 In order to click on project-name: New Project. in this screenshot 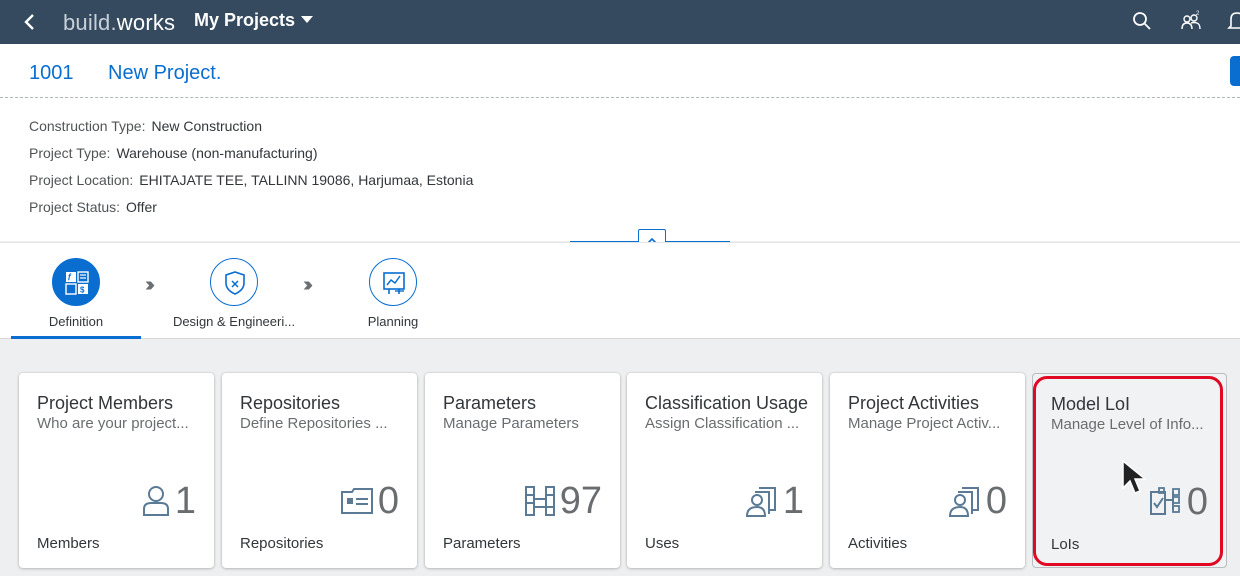, I will do `click(165, 73)`.